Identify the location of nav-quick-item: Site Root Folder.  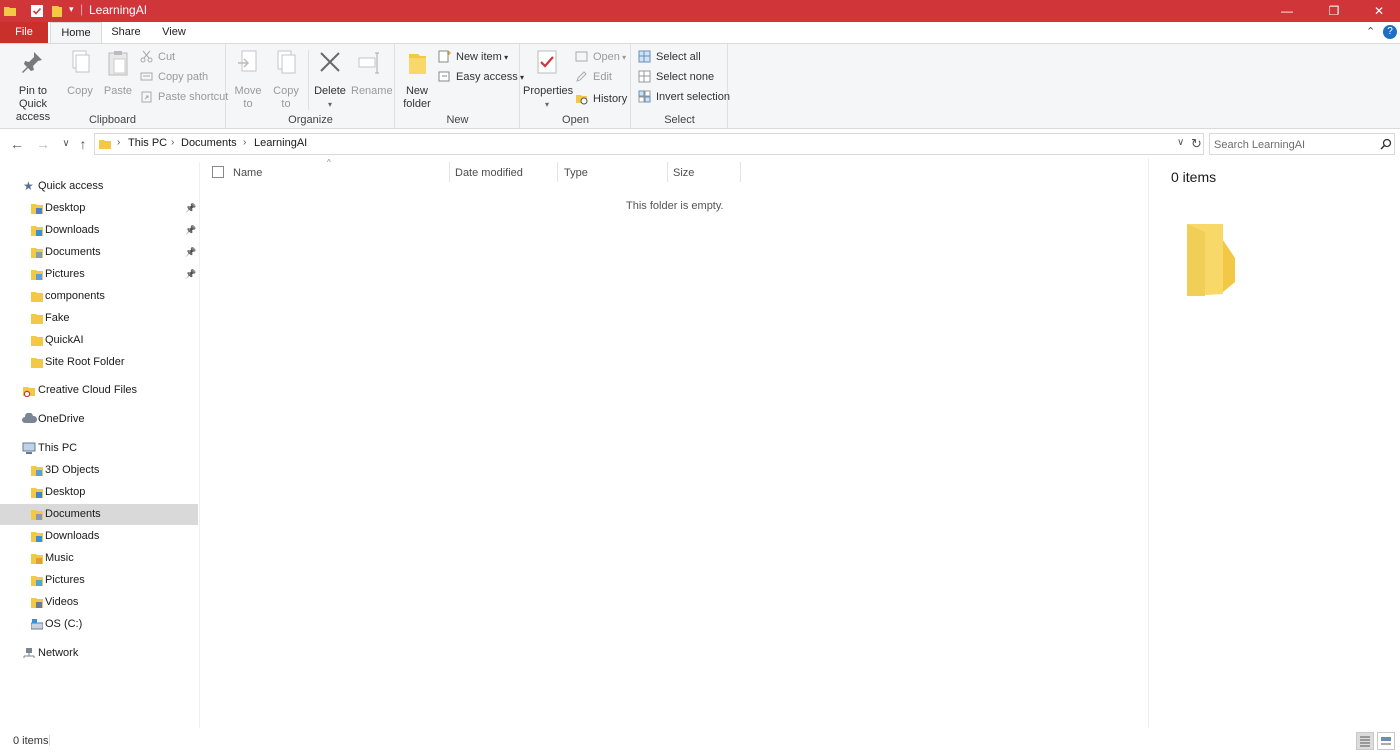
(99, 362).